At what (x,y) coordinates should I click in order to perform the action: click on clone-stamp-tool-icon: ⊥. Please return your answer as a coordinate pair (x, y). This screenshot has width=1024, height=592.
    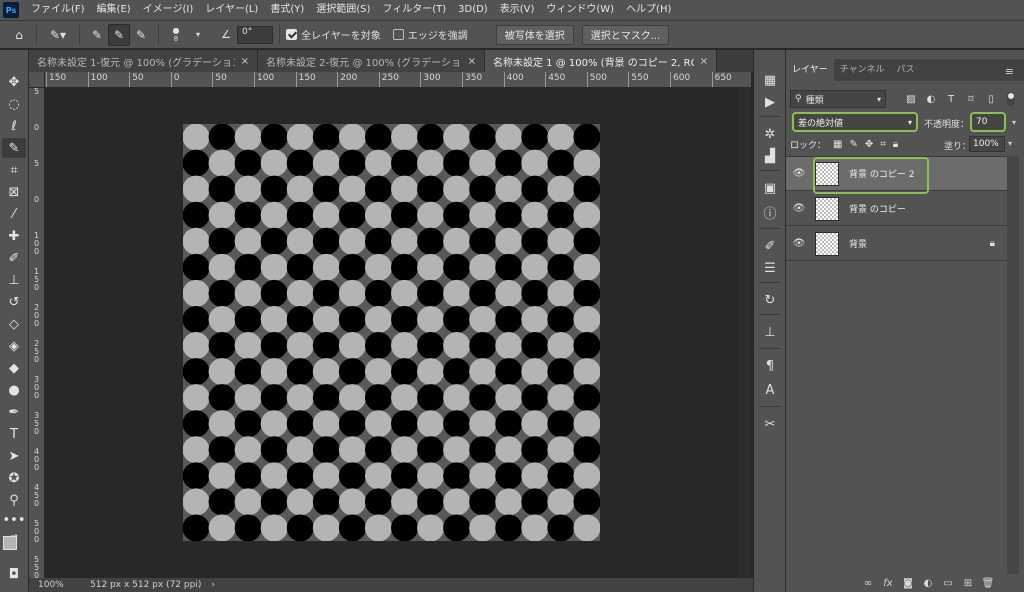
    Looking at the image, I should click on (14, 280).